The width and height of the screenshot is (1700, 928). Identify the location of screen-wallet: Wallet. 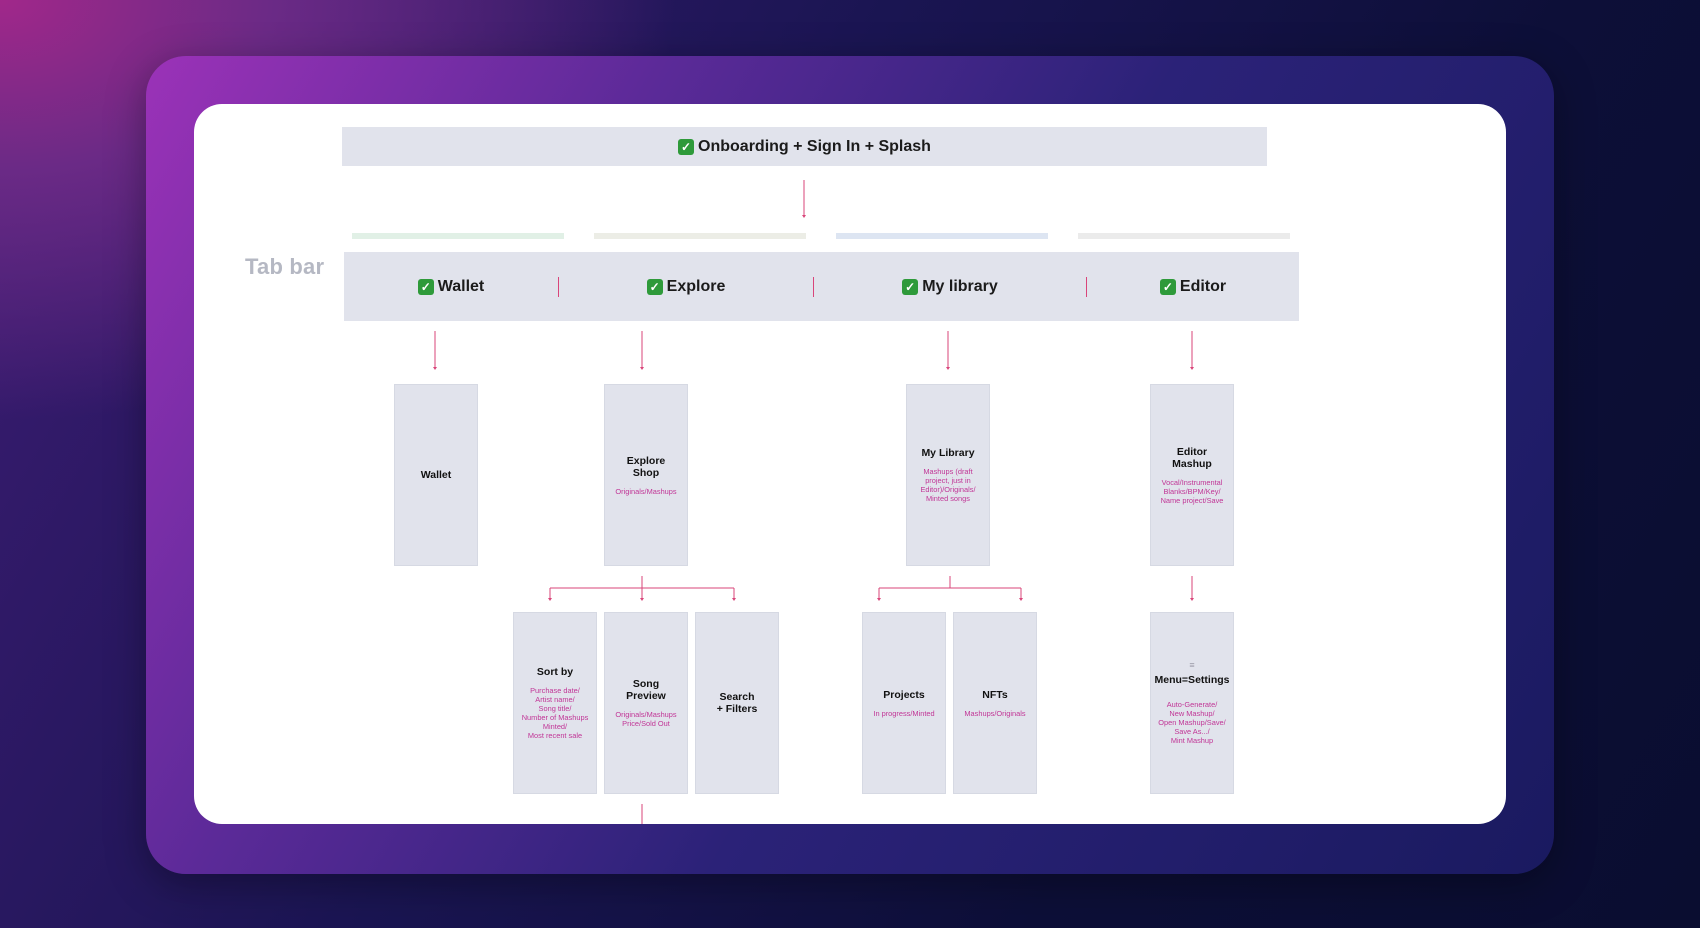
(436, 475).